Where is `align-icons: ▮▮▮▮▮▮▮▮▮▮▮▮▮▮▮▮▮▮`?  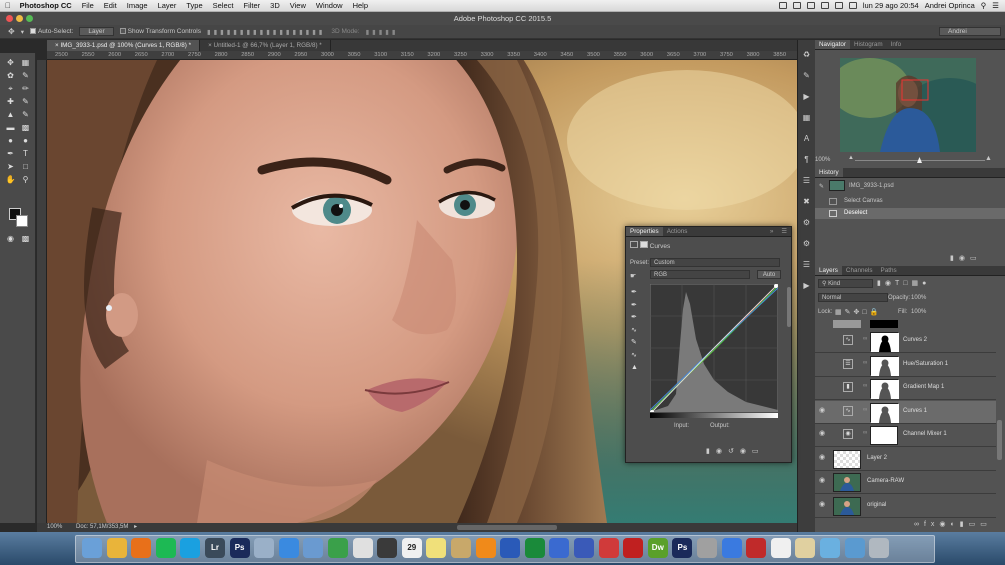
align-icons: ▮▮▮▮▮▮▮▮▮▮▮▮▮▮▮▮▮▮ is located at coordinates (266, 32).